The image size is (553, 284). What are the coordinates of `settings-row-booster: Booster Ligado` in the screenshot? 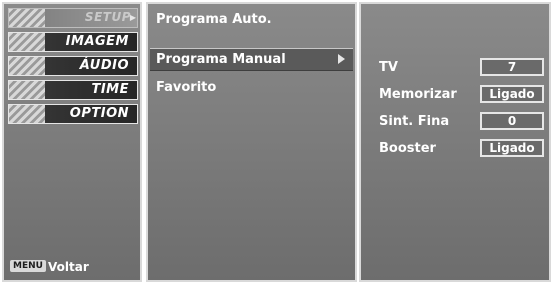 It's located at (465, 149).